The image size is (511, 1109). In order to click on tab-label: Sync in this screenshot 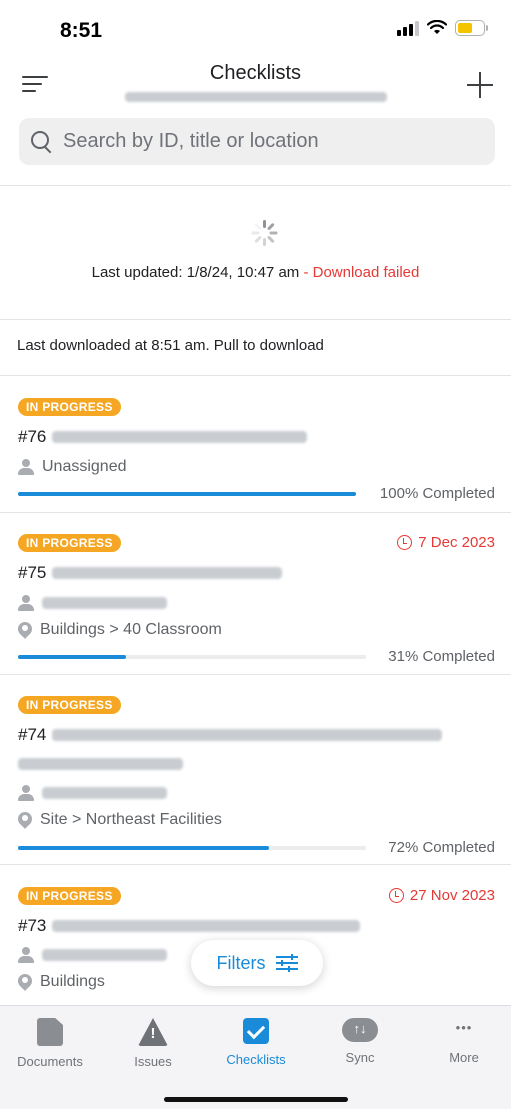, I will do `click(360, 1057)`.